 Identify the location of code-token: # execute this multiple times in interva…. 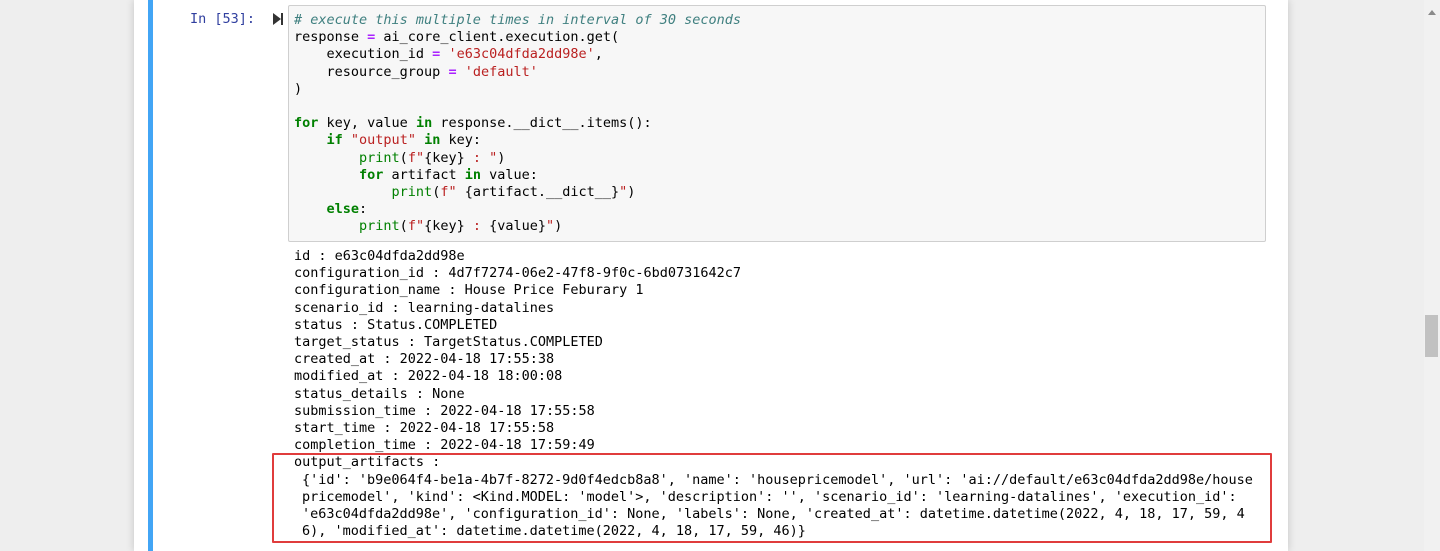
(518, 20).